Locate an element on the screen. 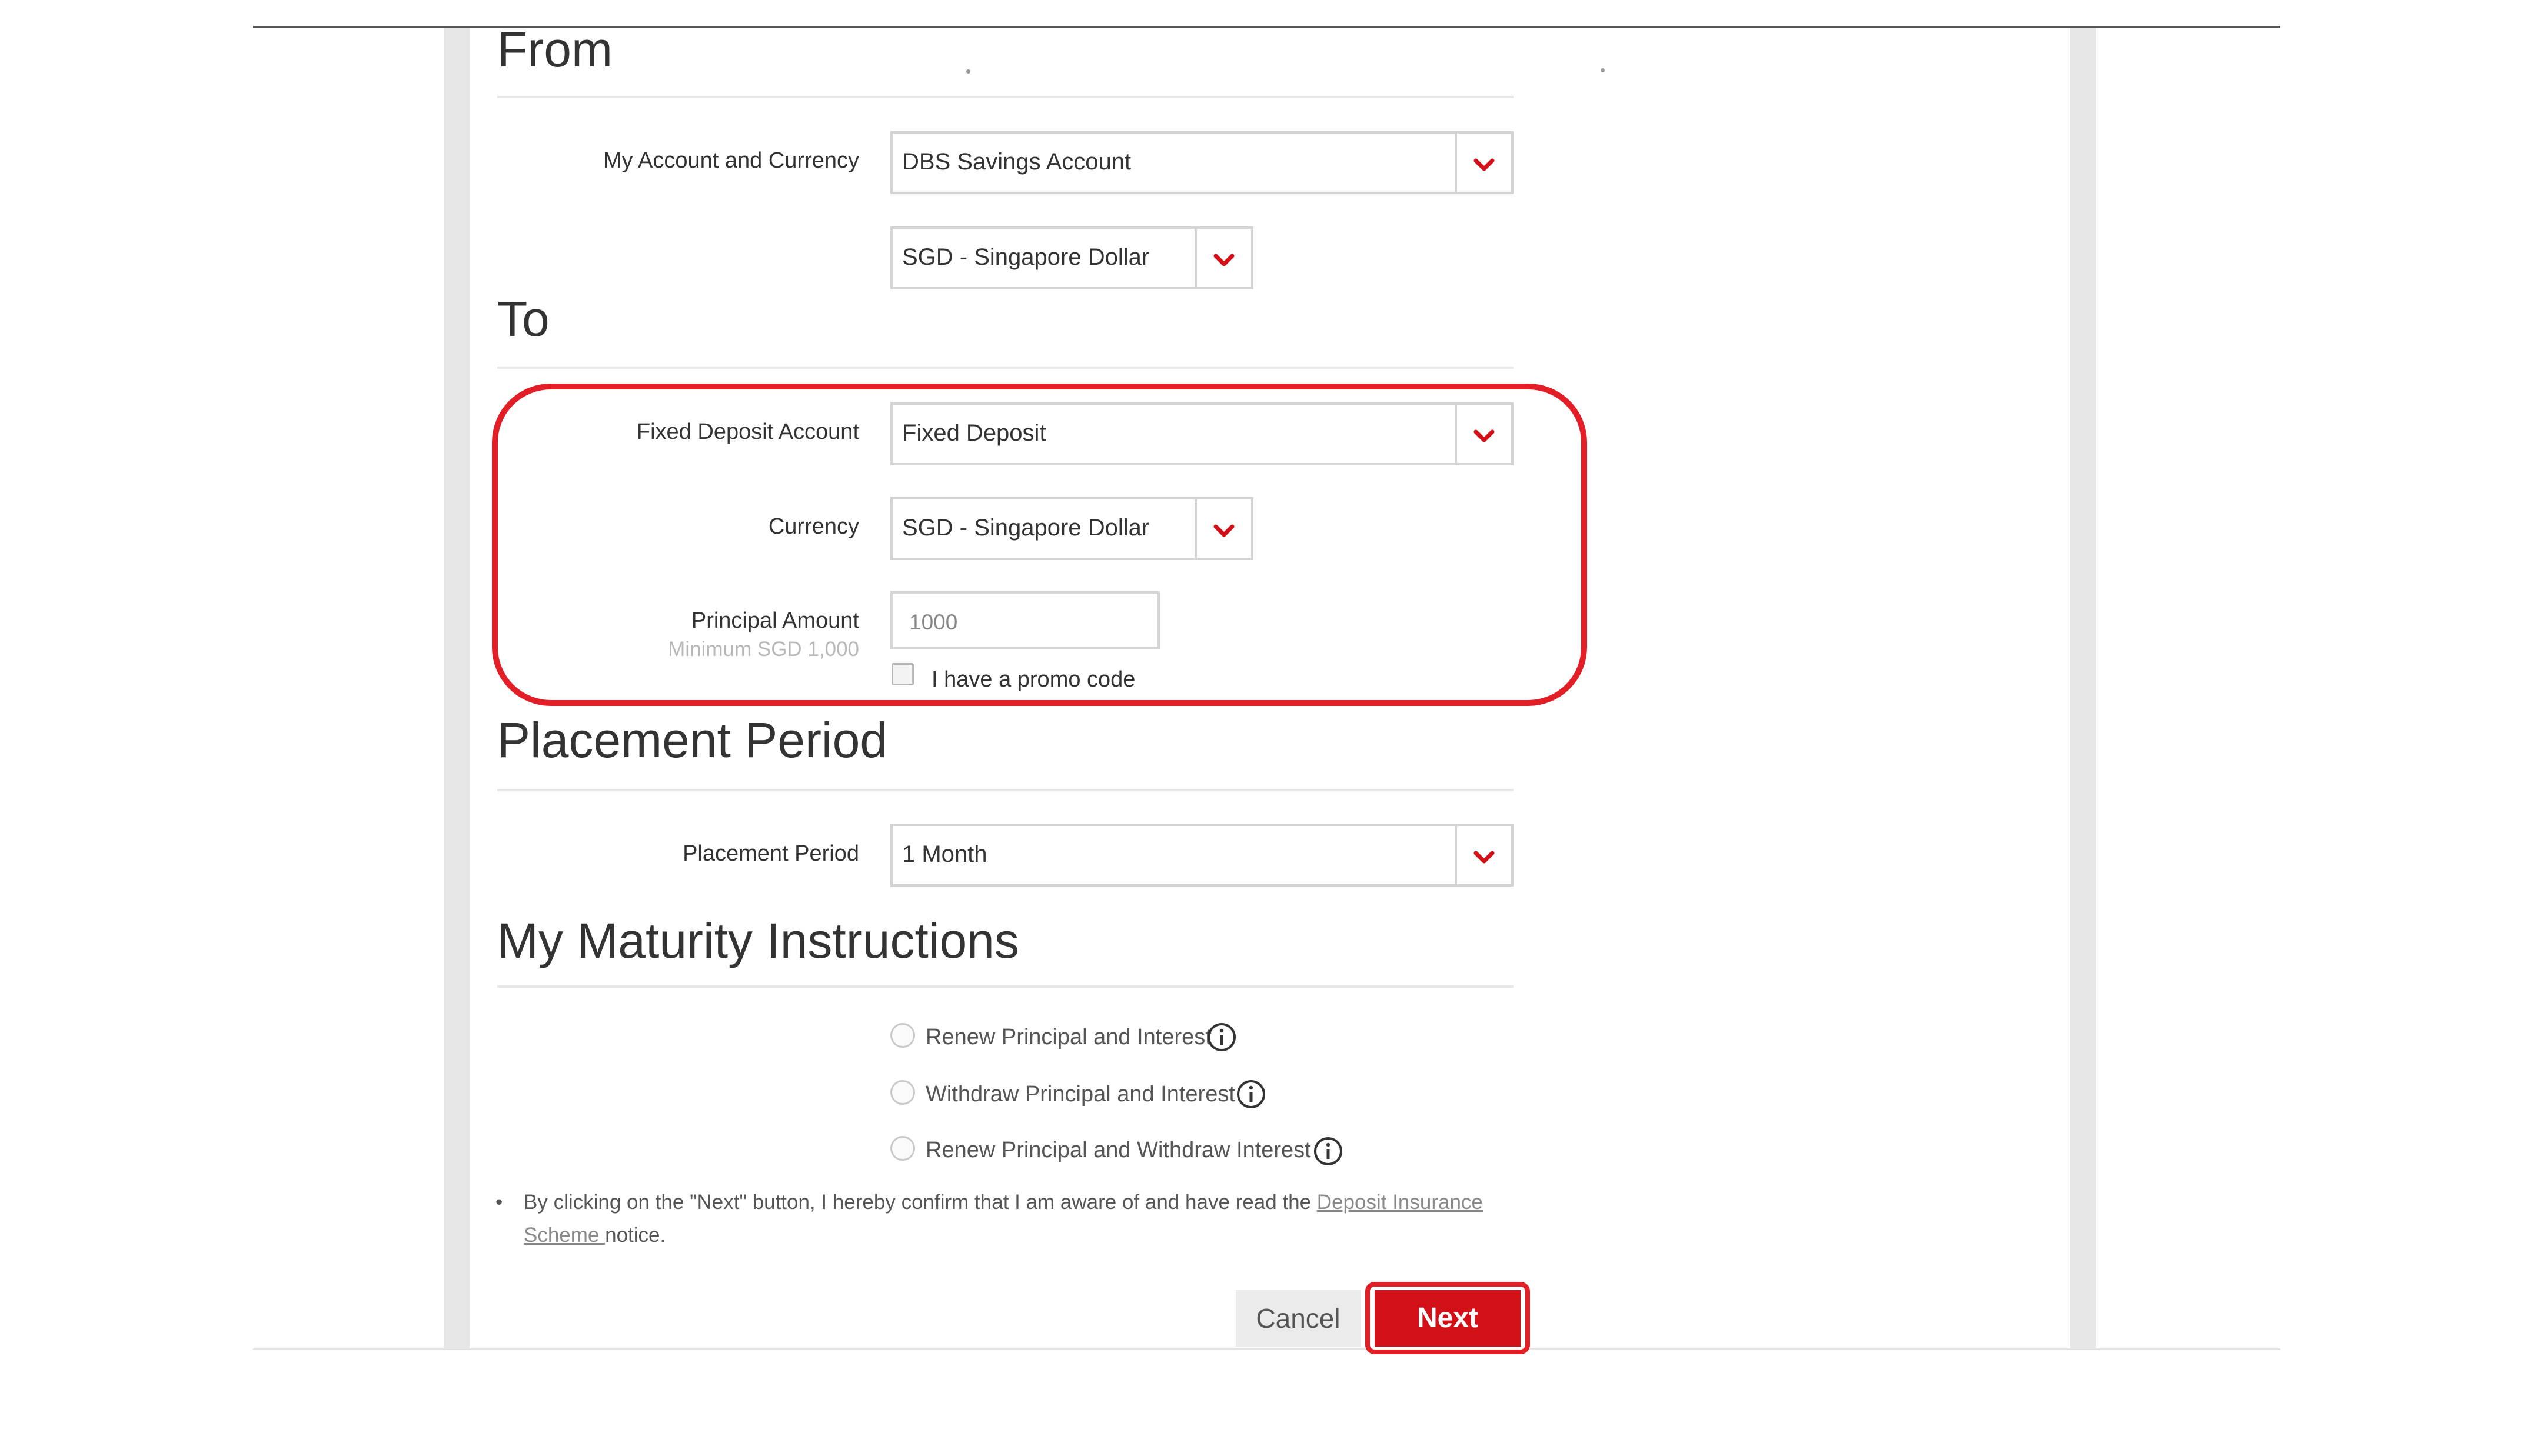 This screenshot has width=2528, height=1456. from-divider is located at coordinates (1005, 97).